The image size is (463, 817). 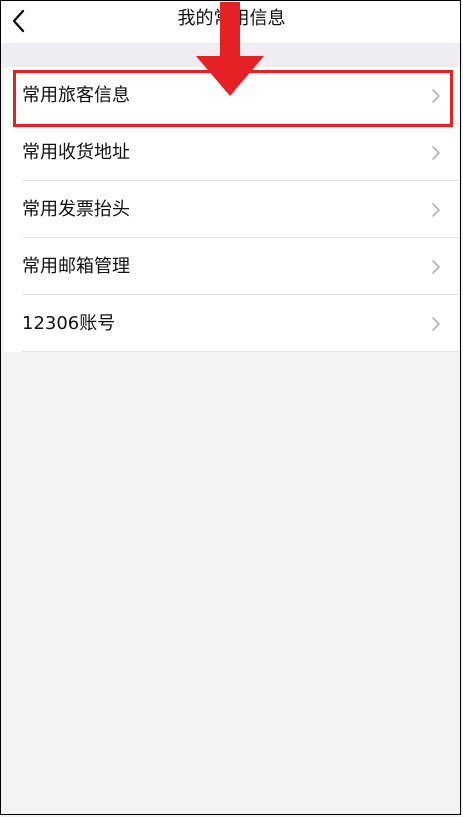 I want to click on section-gap, so click(x=231, y=55).